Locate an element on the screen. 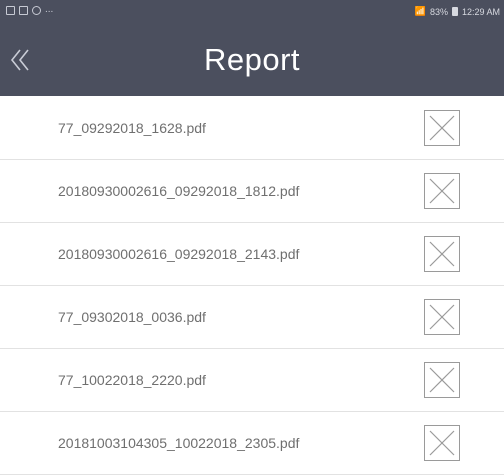  battery-percent: 83% is located at coordinates (438, 11).